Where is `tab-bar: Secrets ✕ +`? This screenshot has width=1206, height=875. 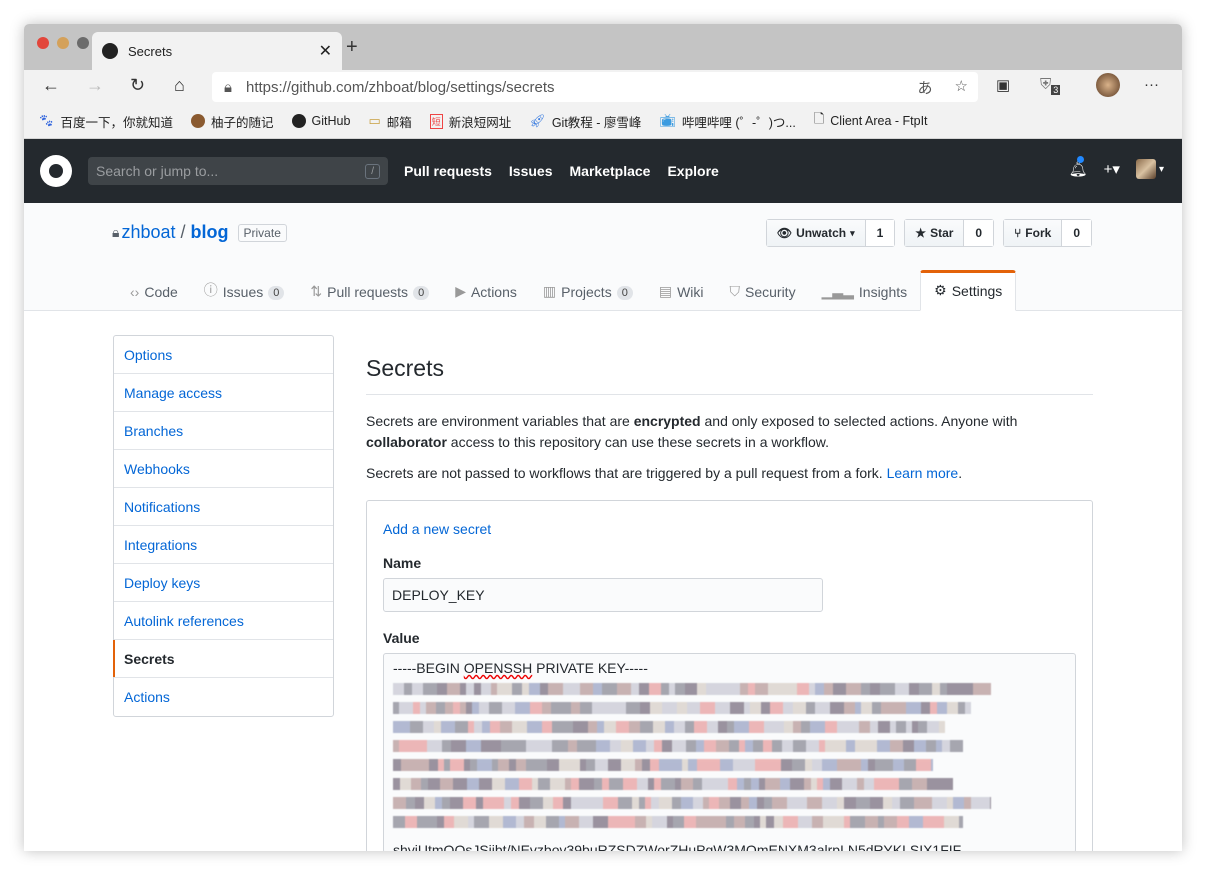 tab-bar: Secrets ✕ + is located at coordinates (603, 47).